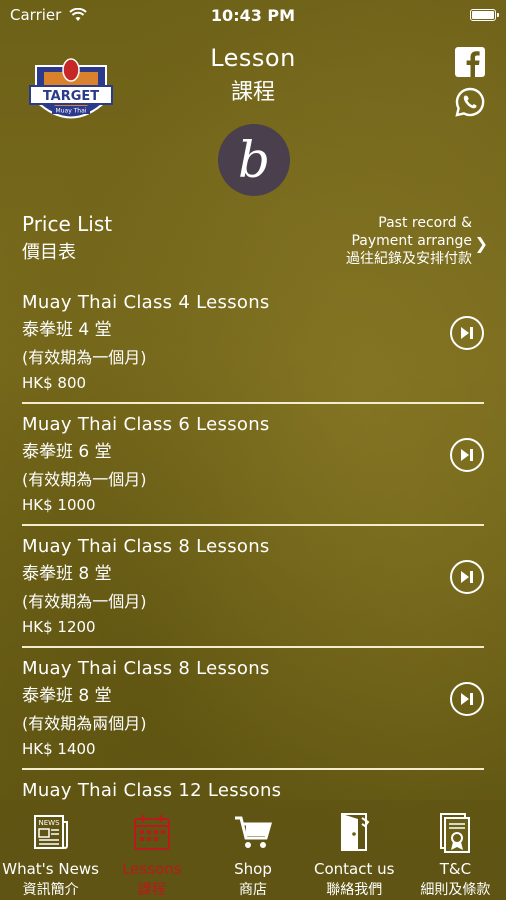 This screenshot has width=506, height=900. Describe the element at coordinates (253, 75) in the screenshot. I see `page-title-block: Lesson 課程` at that location.